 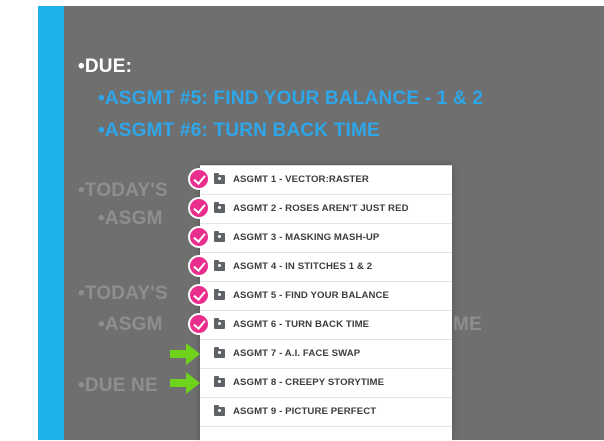 What do you see at coordinates (123, 293) in the screenshot?
I see `todays-heading-2: •TODAY'S` at bounding box center [123, 293].